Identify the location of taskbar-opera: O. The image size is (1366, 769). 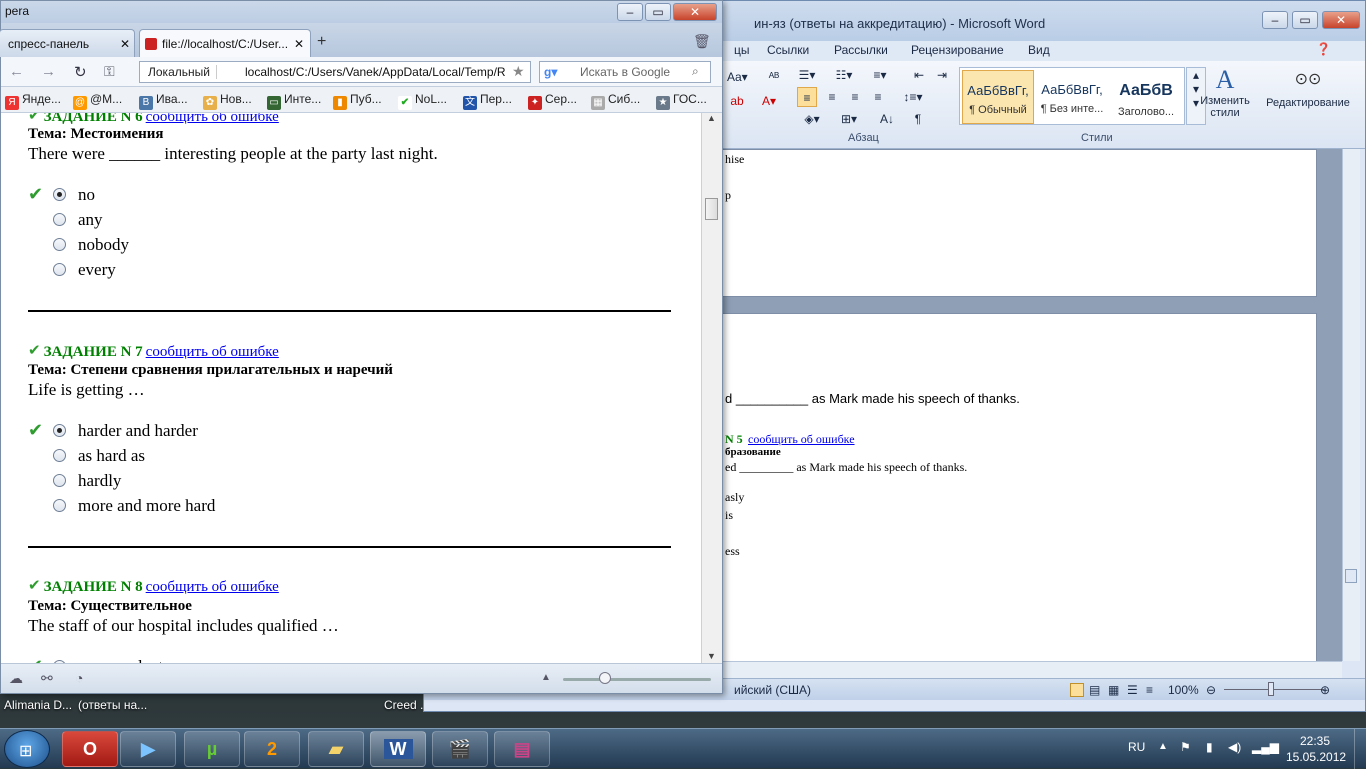
(90, 749).